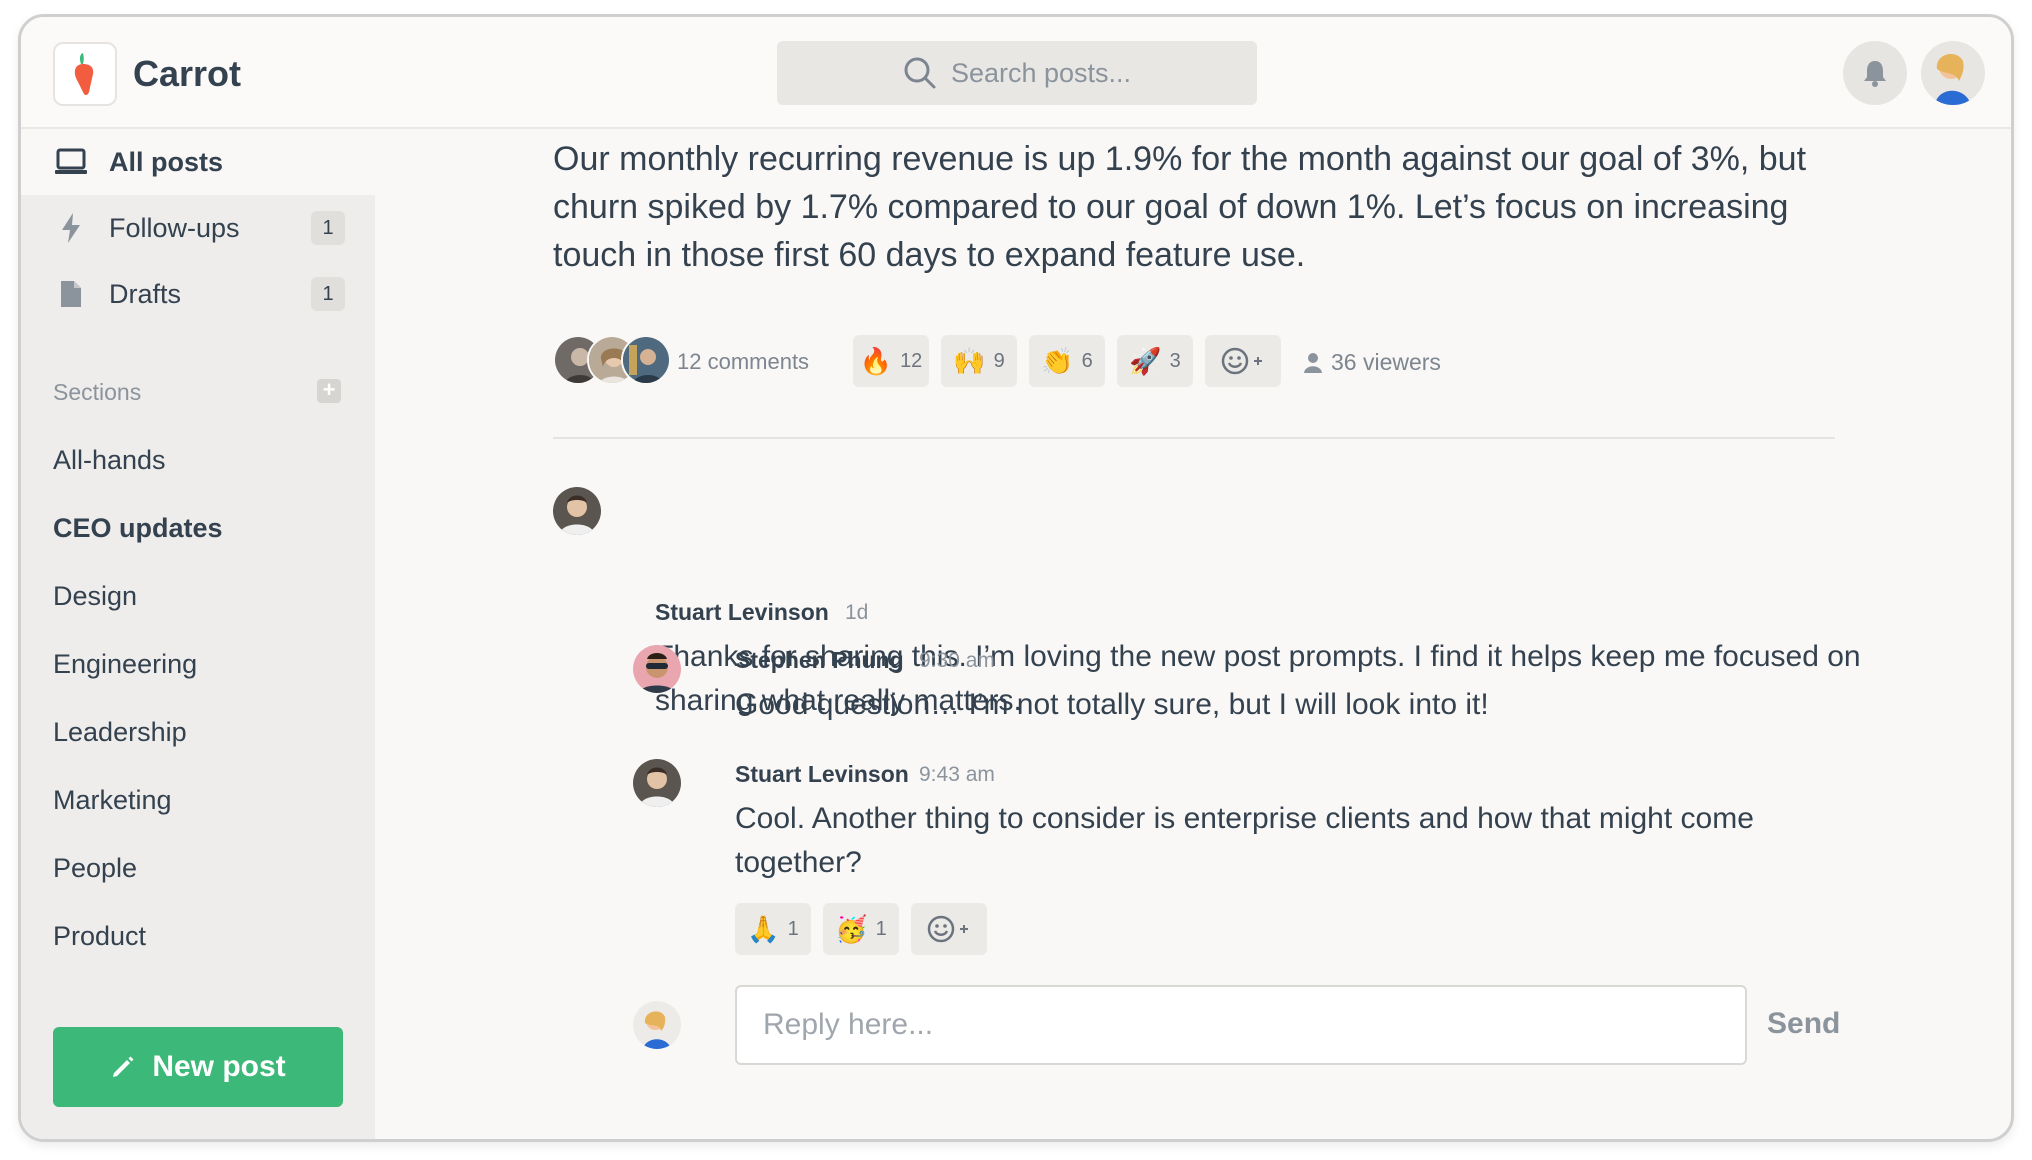  Describe the element at coordinates (1057, 360) in the screenshot. I see `clap-icon: 👏` at that location.